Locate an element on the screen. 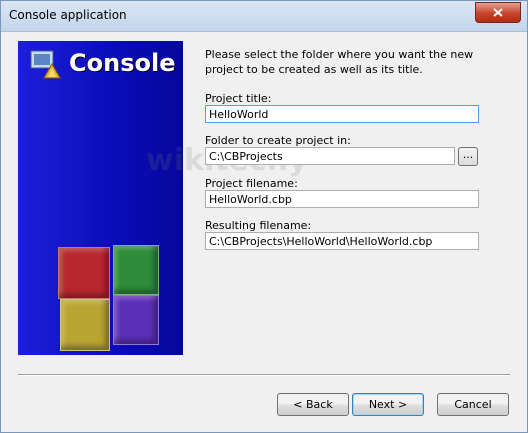 This screenshot has height=433, width=528. project-filename-label: Project filename: is located at coordinates (251, 183).